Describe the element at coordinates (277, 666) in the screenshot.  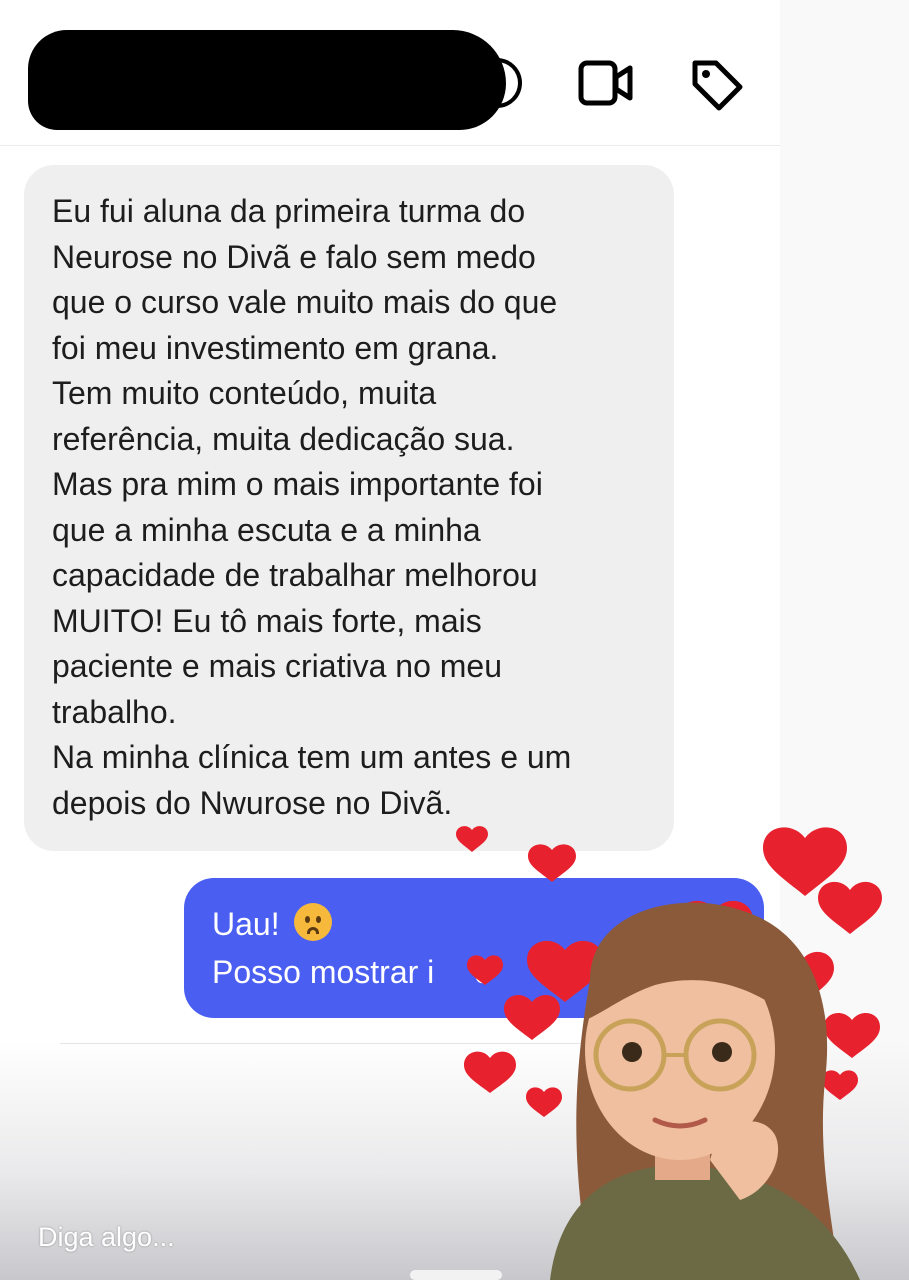
I see `message-line: paciente e mais criativa no meu` at that location.